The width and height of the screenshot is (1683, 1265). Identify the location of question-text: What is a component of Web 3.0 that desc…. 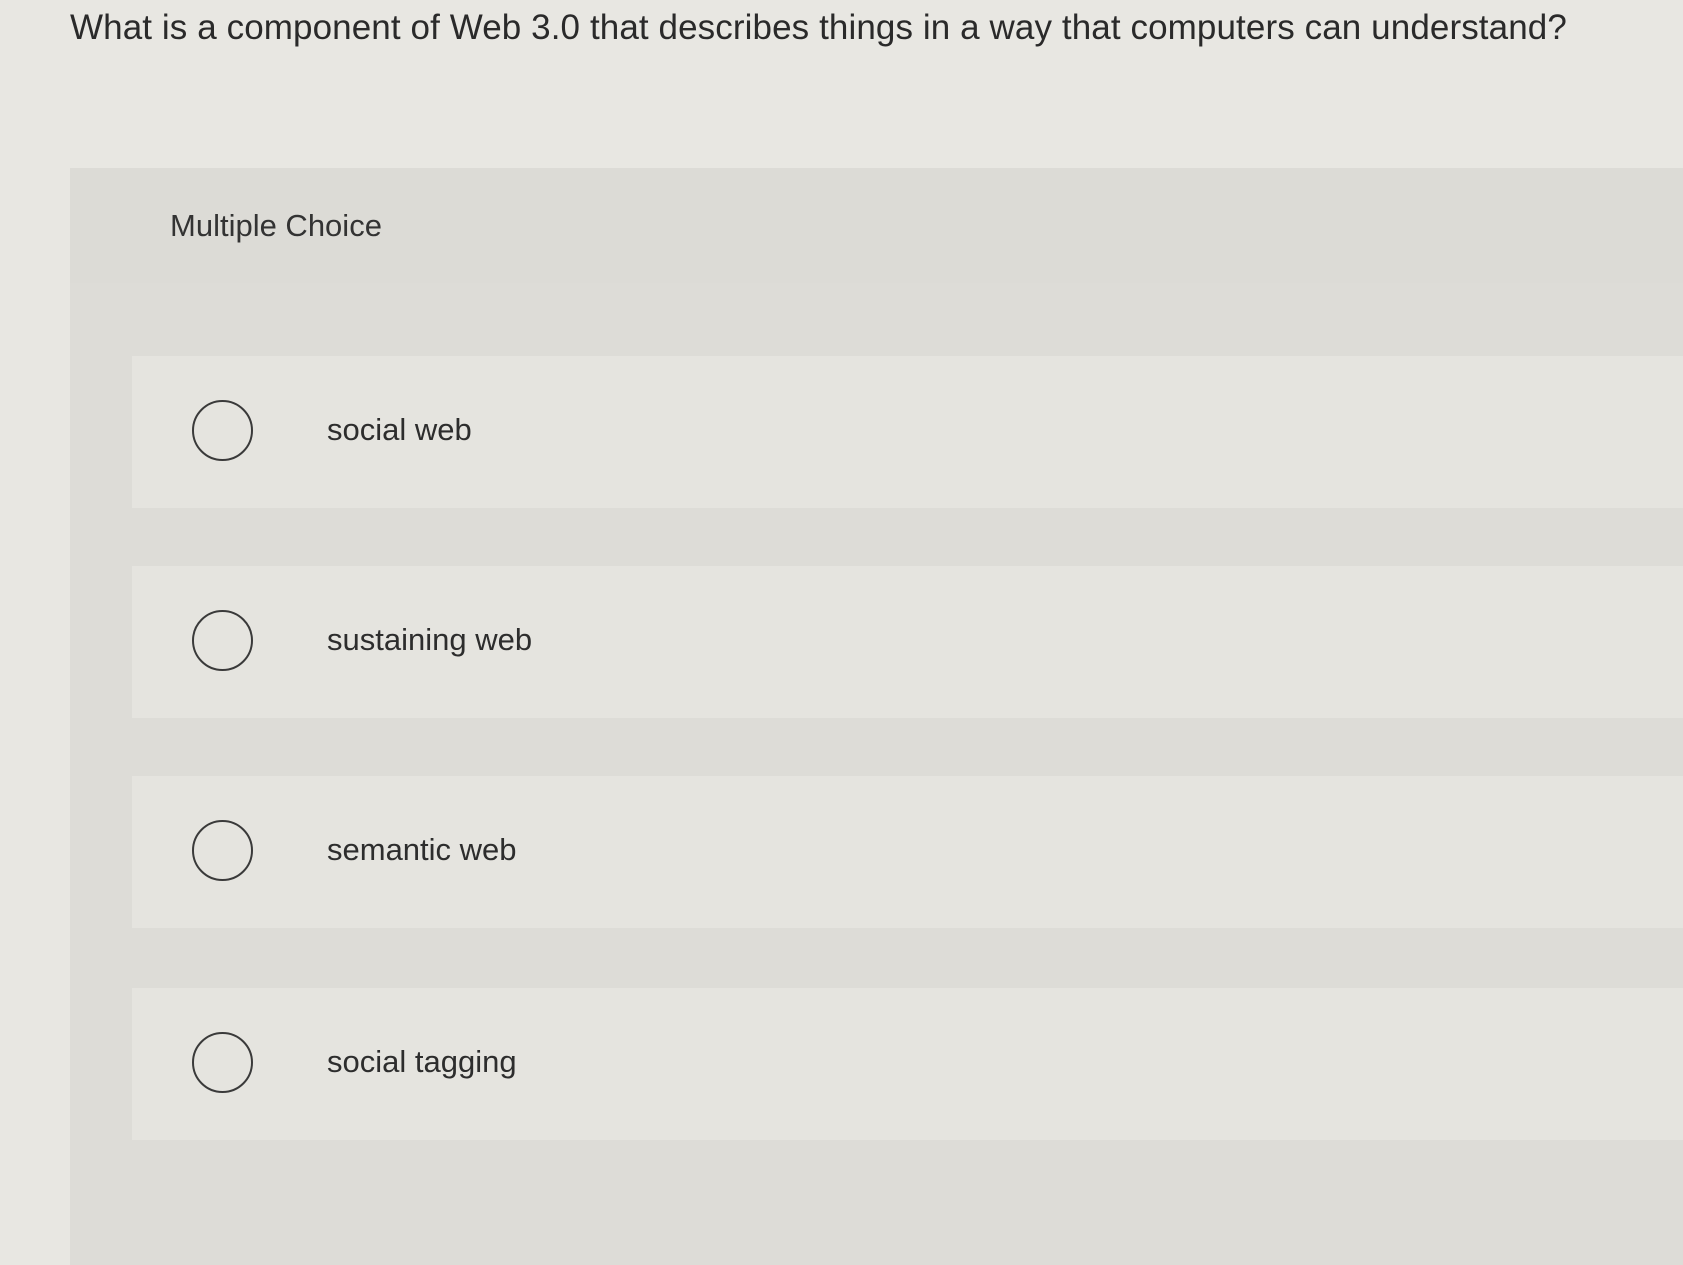
(818, 27).